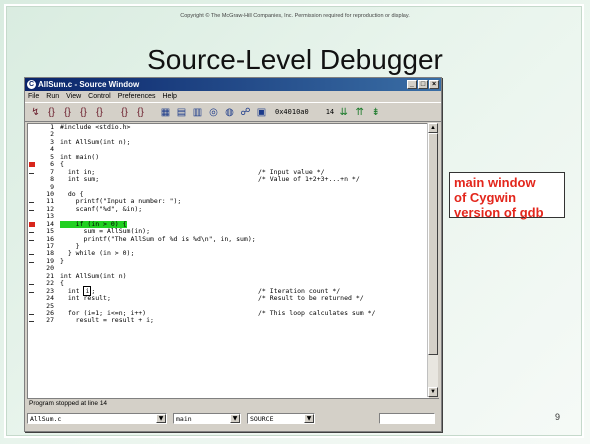 The width and height of the screenshot is (590, 444). Describe the element at coordinates (85, 298) in the screenshot. I see `code-text: int result;` at that location.